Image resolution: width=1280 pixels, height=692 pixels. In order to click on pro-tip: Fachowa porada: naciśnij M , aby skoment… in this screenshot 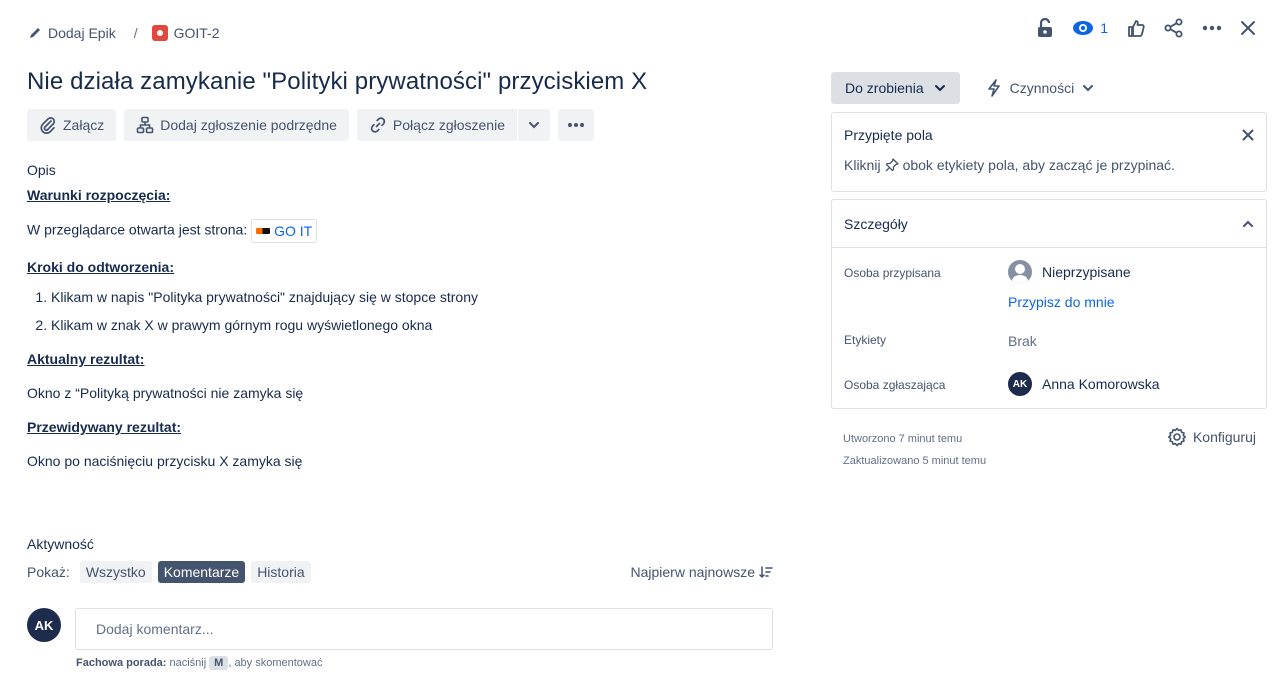, I will do `click(199, 663)`.